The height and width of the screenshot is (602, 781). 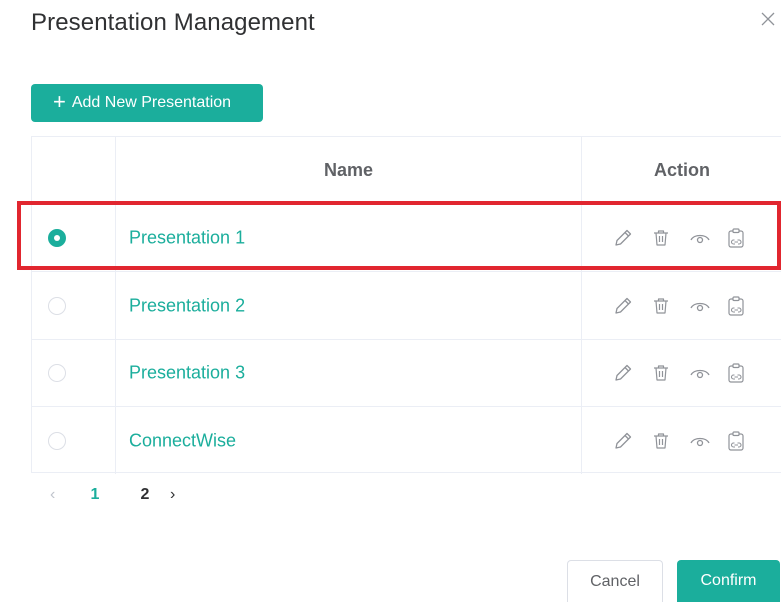 What do you see at coordinates (173, 22) in the screenshot?
I see `dialog-title: Presentation Management` at bounding box center [173, 22].